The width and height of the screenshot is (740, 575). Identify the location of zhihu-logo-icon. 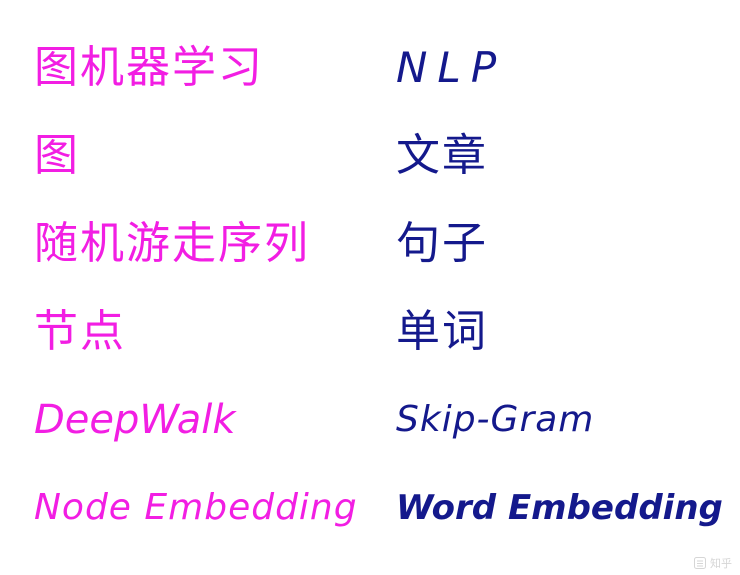
(700, 563).